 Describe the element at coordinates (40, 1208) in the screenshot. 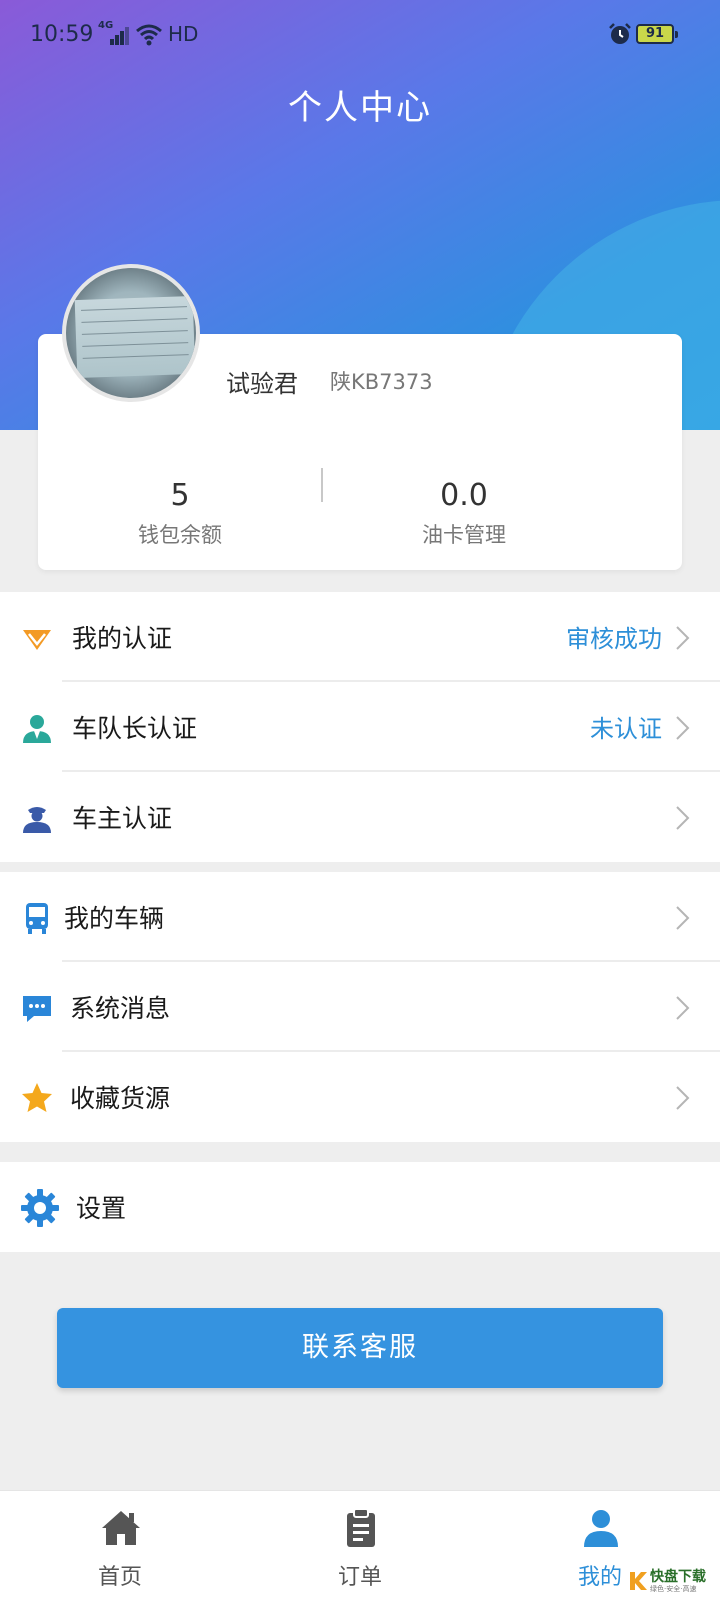

I see `gear-icon` at that location.